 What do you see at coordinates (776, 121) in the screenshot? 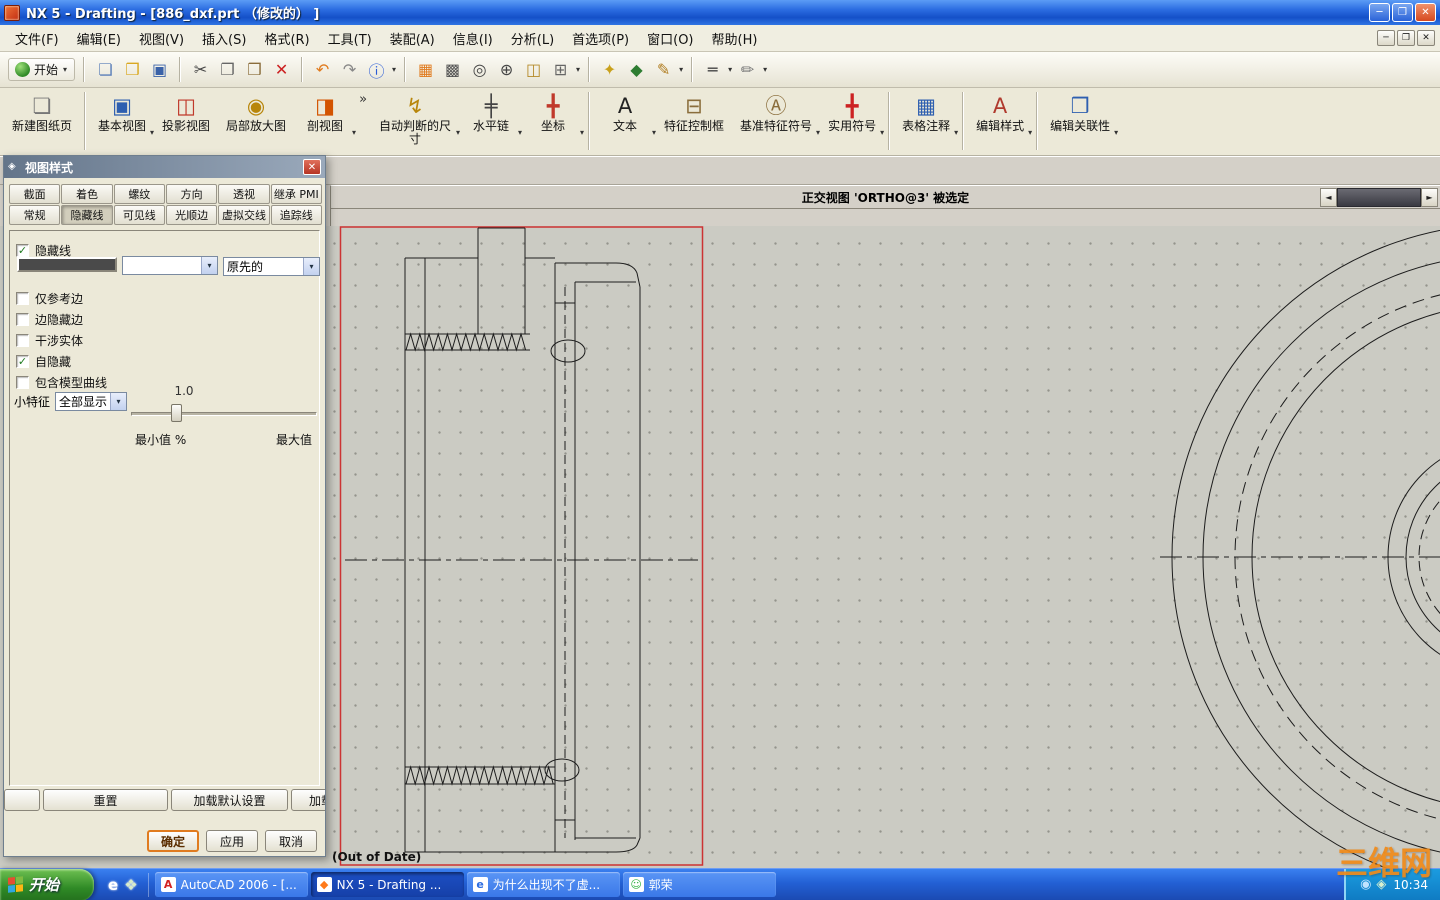
I see `datum-feature-symbol-button: Ⓐ 基准特征符号 ▾` at bounding box center [776, 121].